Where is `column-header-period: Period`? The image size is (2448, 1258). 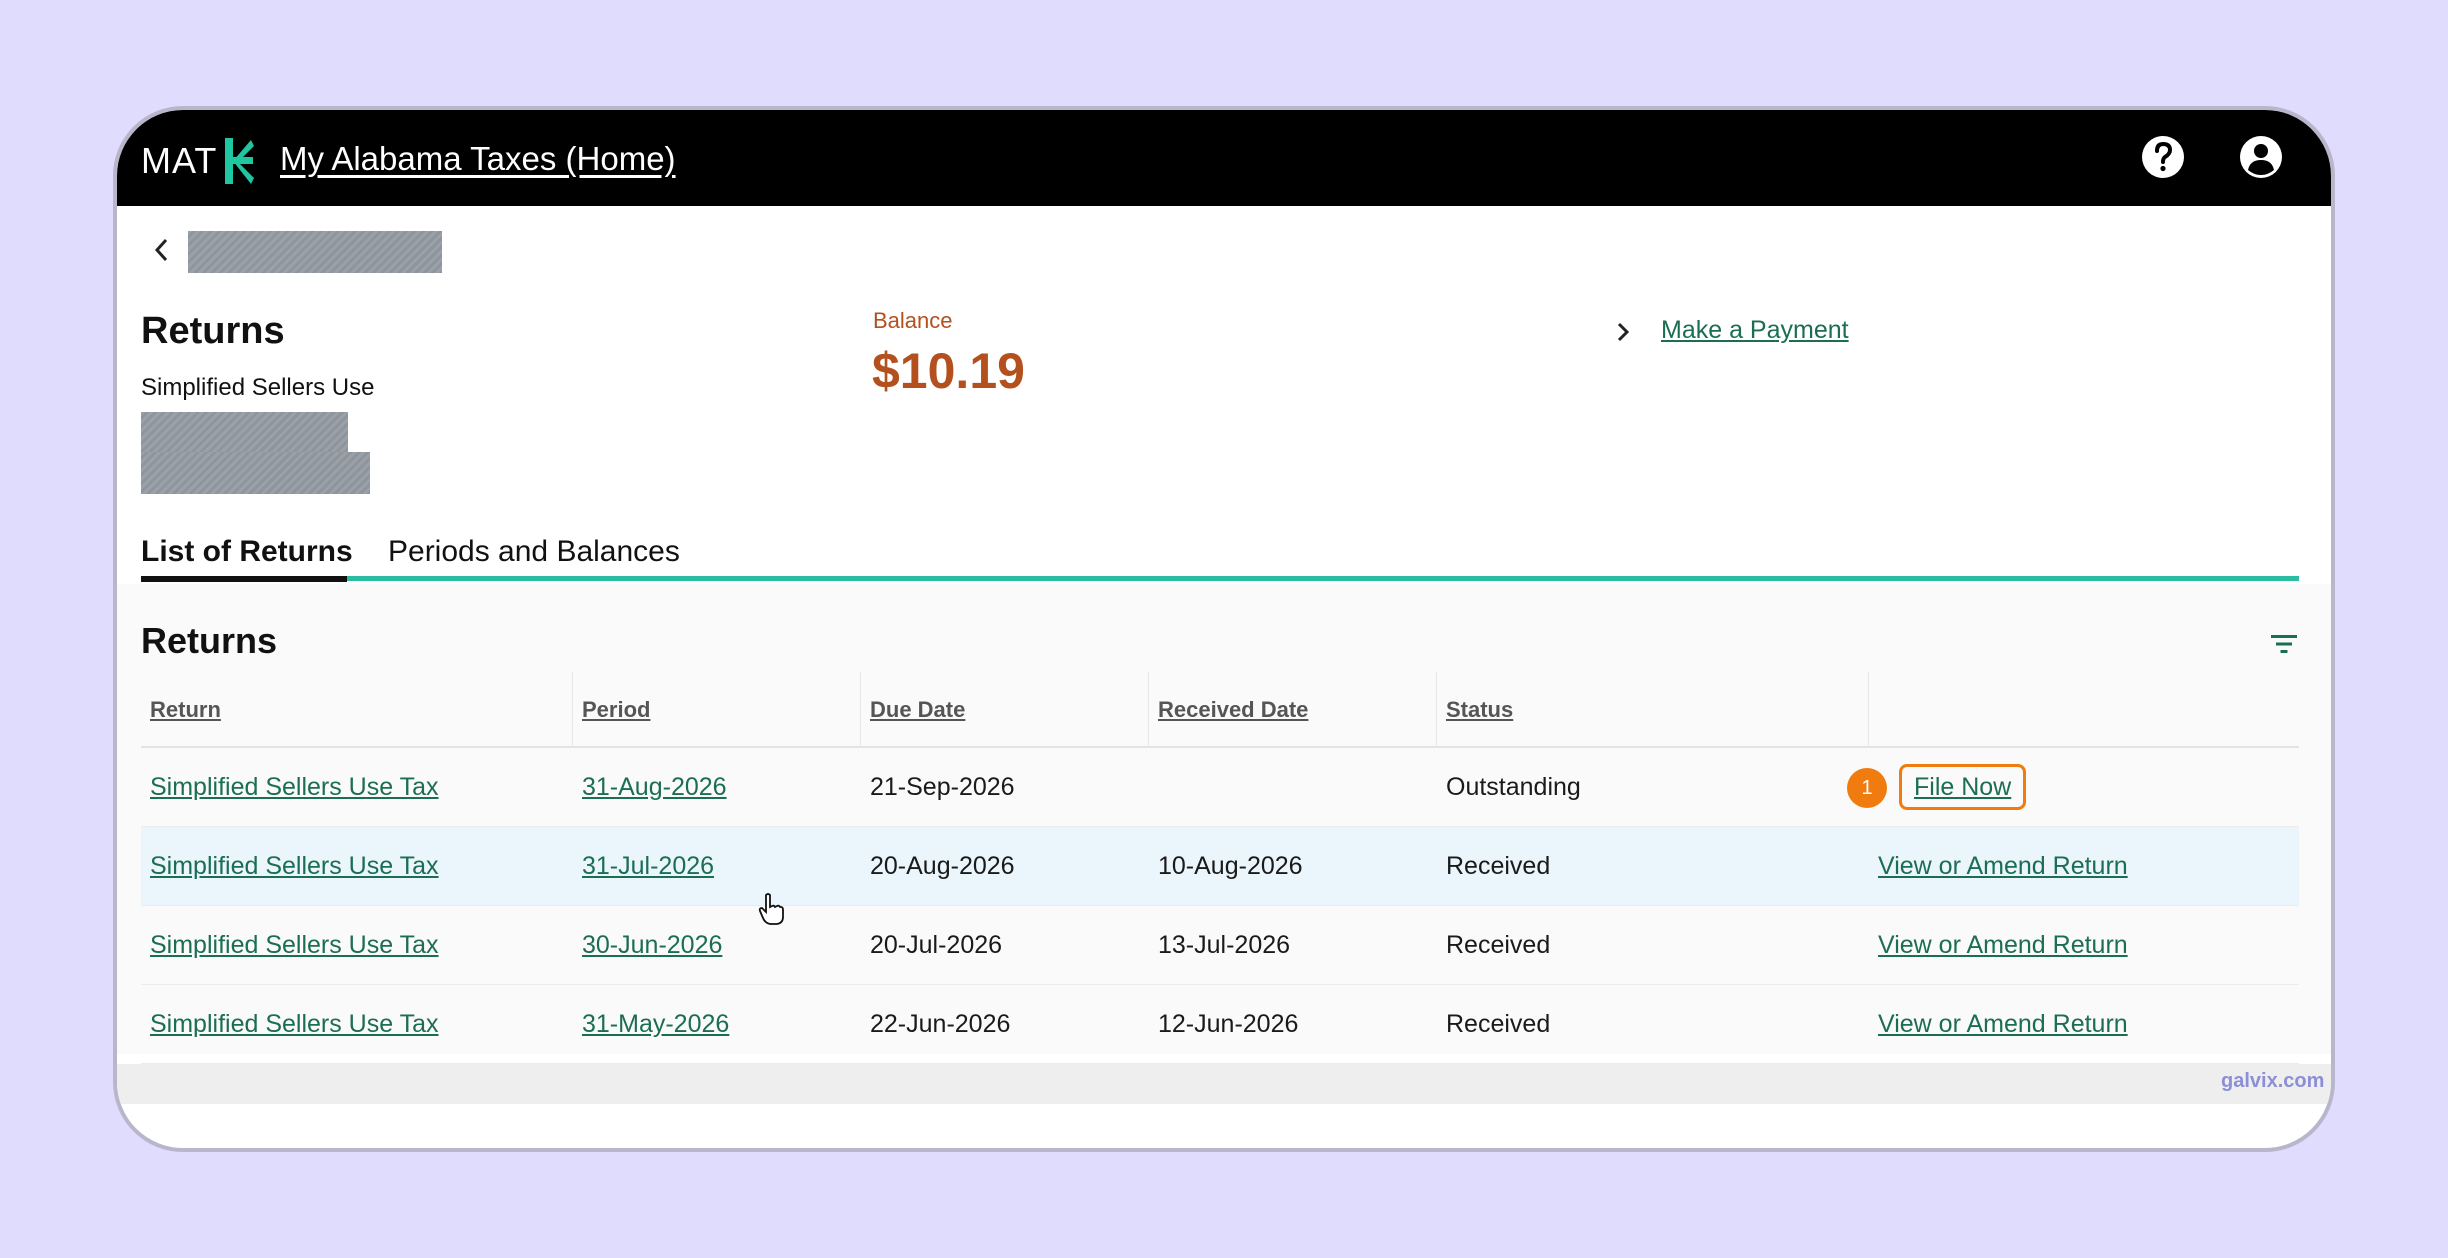
column-header-period: Period is located at coordinates (717, 710).